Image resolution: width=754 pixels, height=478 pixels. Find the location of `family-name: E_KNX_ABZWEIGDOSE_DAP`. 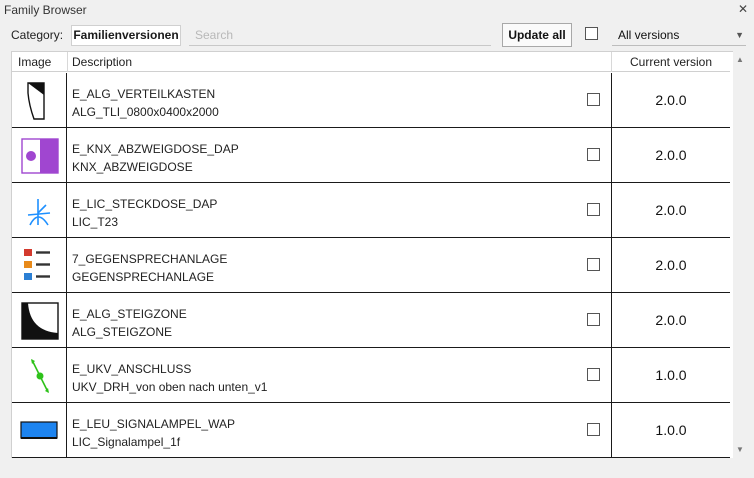

family-name: E_KNX_ABZWEIGDOSE_DAP is located at coordinates (155, 149).